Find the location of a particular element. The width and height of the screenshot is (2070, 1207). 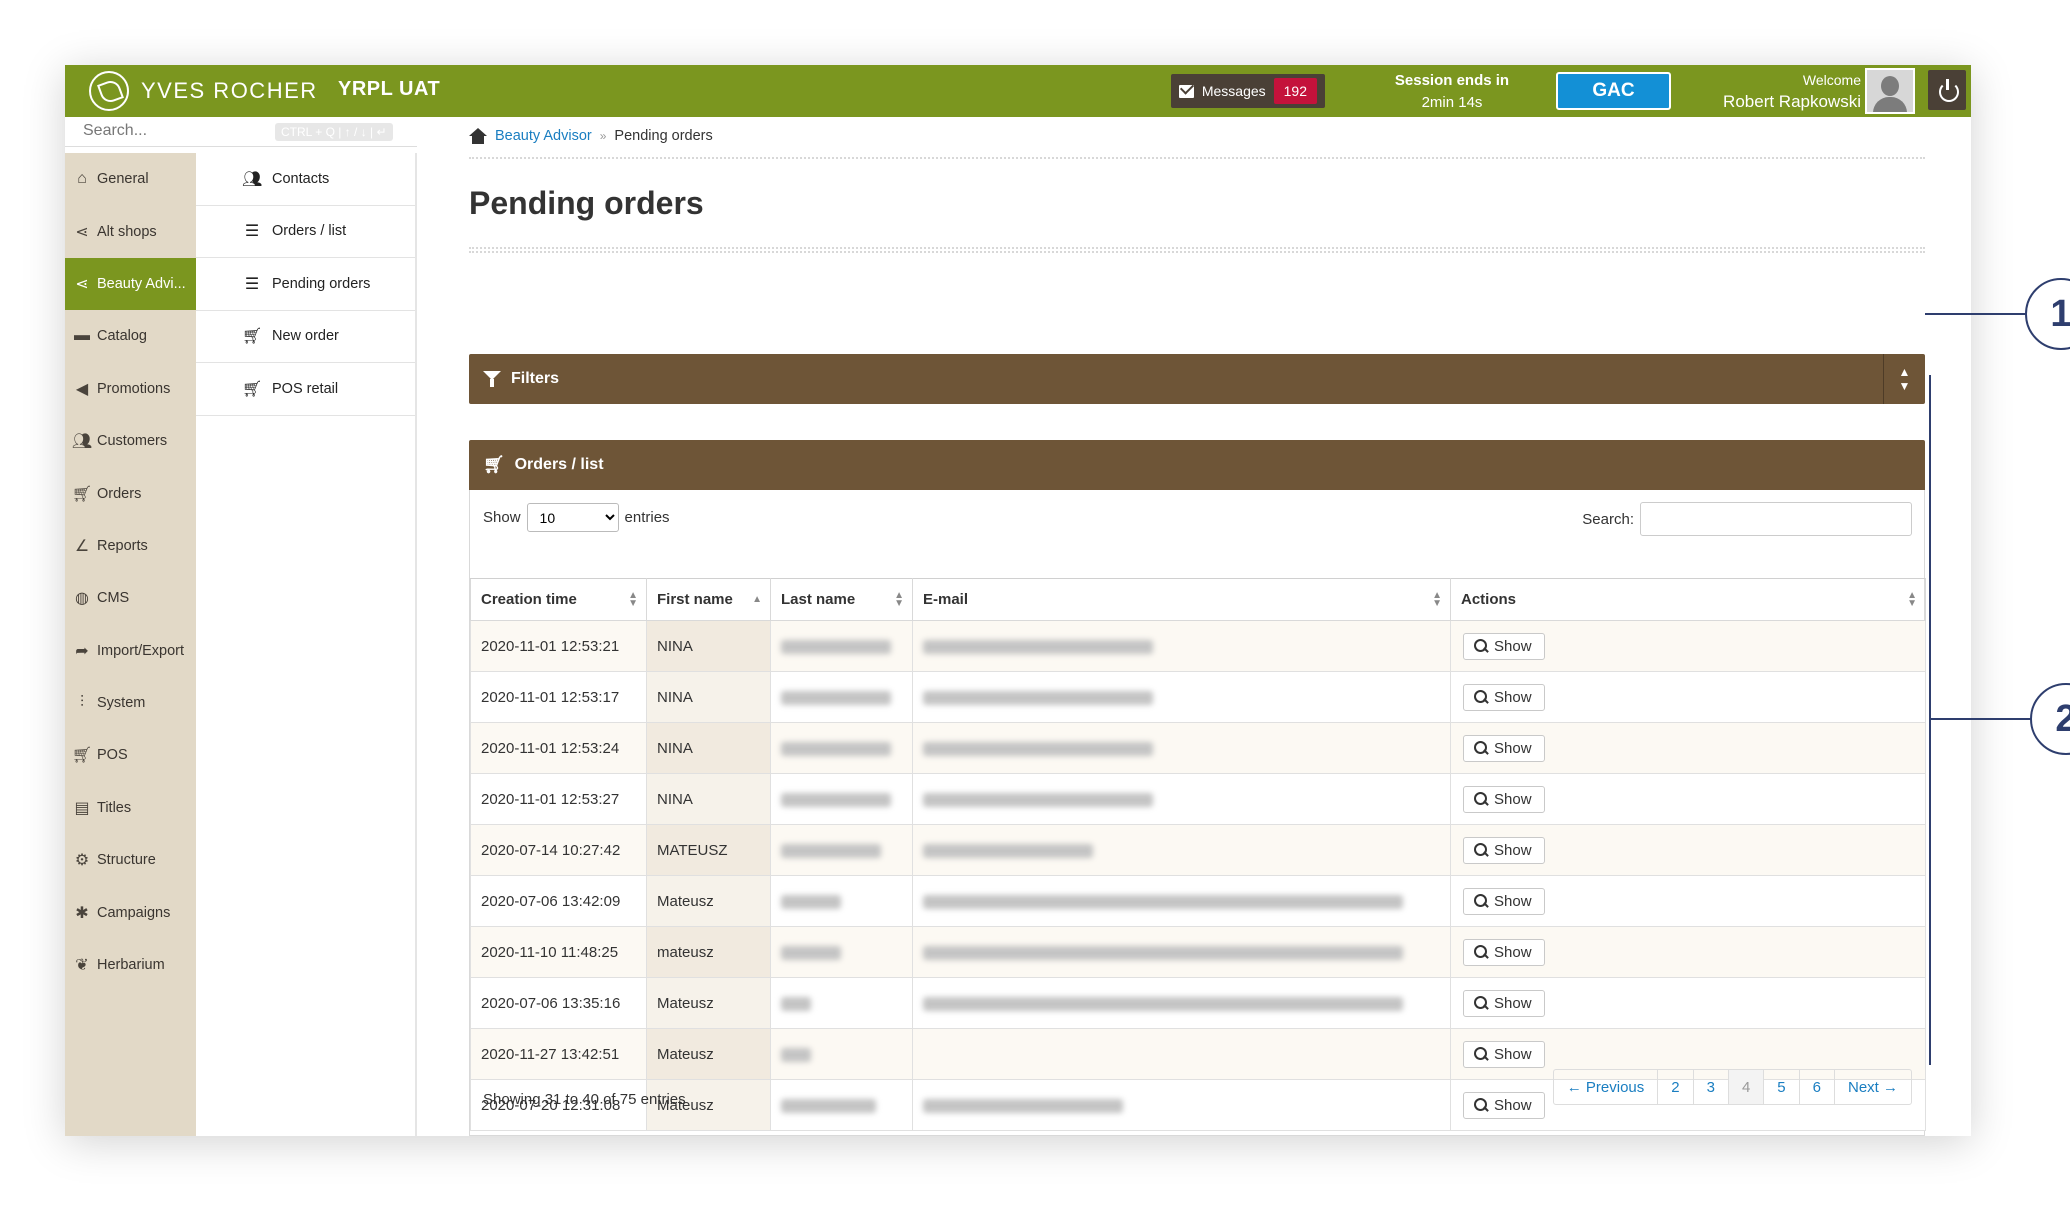

filters-panel-header: Filters ▲ ▼ is located at coordinates (1197, 379).